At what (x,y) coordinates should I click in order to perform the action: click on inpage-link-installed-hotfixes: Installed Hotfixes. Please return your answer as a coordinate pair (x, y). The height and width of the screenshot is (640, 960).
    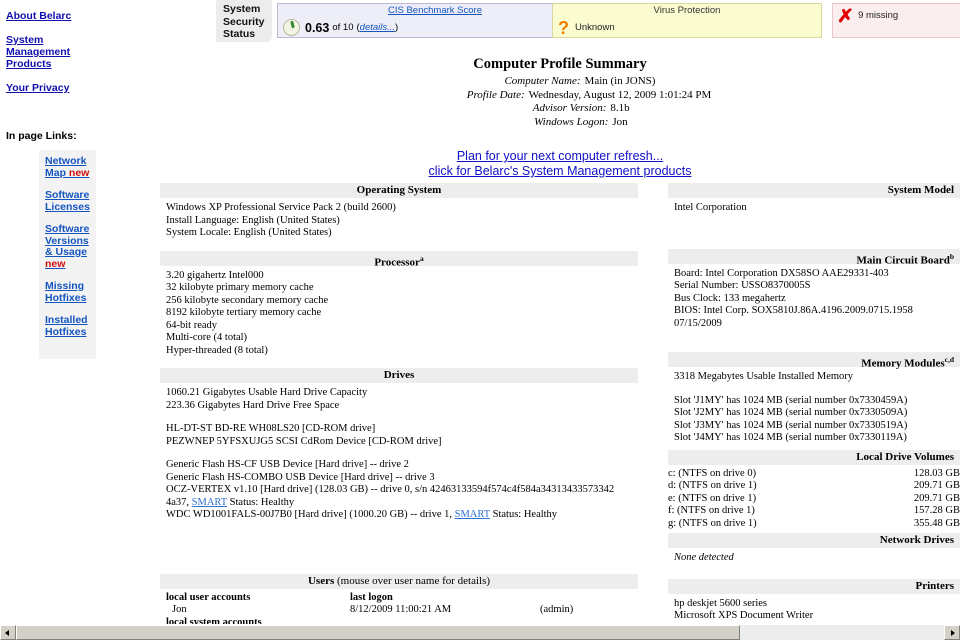
    Looking at the image, I should click on (71, 326).